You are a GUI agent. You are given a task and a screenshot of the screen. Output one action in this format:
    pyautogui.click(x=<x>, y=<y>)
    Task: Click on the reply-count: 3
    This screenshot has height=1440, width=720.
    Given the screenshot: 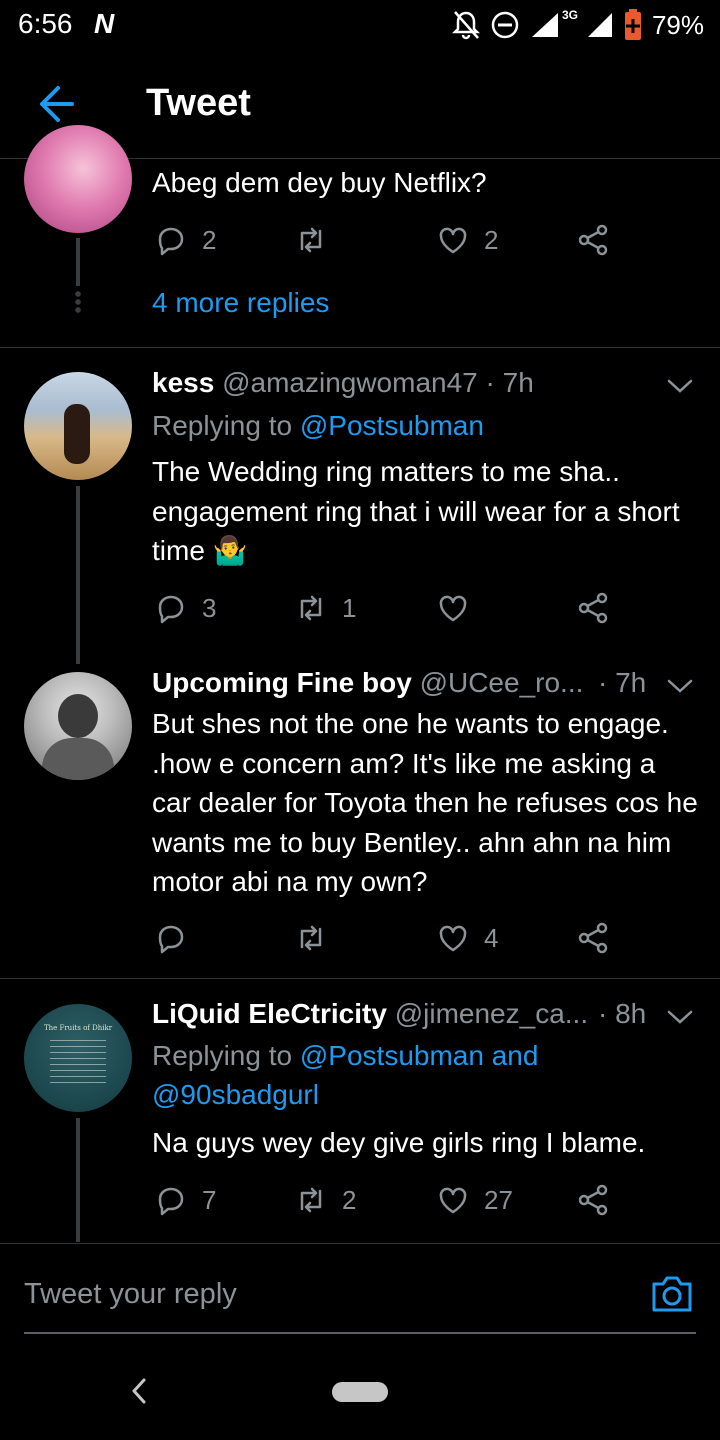 What is the action you would take?
    pyautogui.click(x=209, y=607)
    